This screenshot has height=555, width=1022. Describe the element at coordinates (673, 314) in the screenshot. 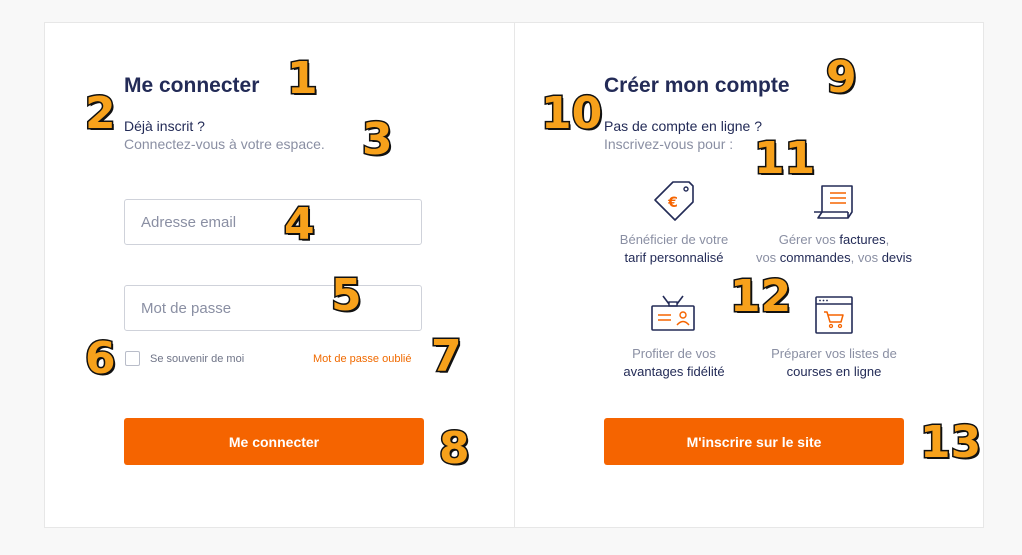

I see `loyalty-card-icon` at that location.